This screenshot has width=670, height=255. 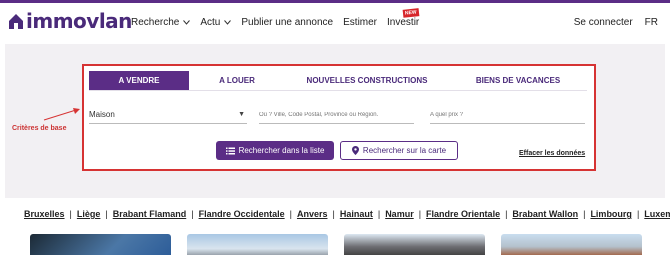 I want to click on nav-actu: Actu, so click(x=216, y=22).